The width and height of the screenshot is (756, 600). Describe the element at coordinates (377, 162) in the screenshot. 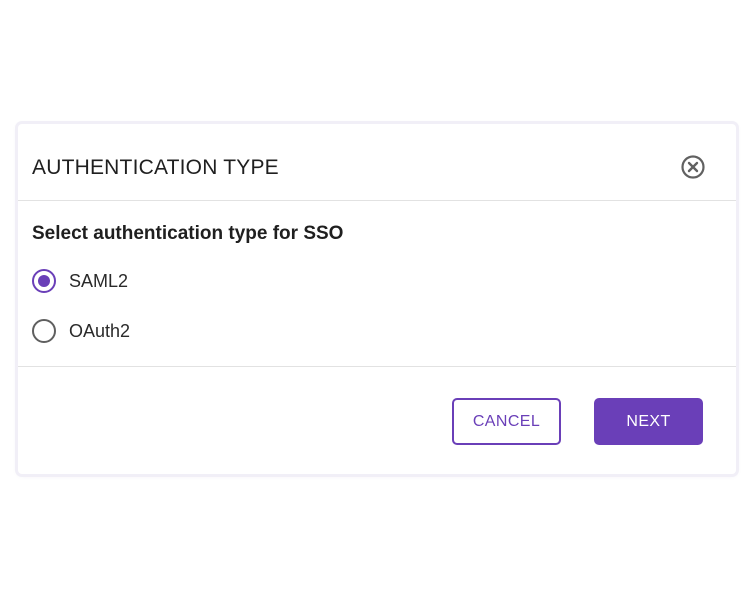

I see `dialog-header: AUTHENTICATION TYPE` at that location.